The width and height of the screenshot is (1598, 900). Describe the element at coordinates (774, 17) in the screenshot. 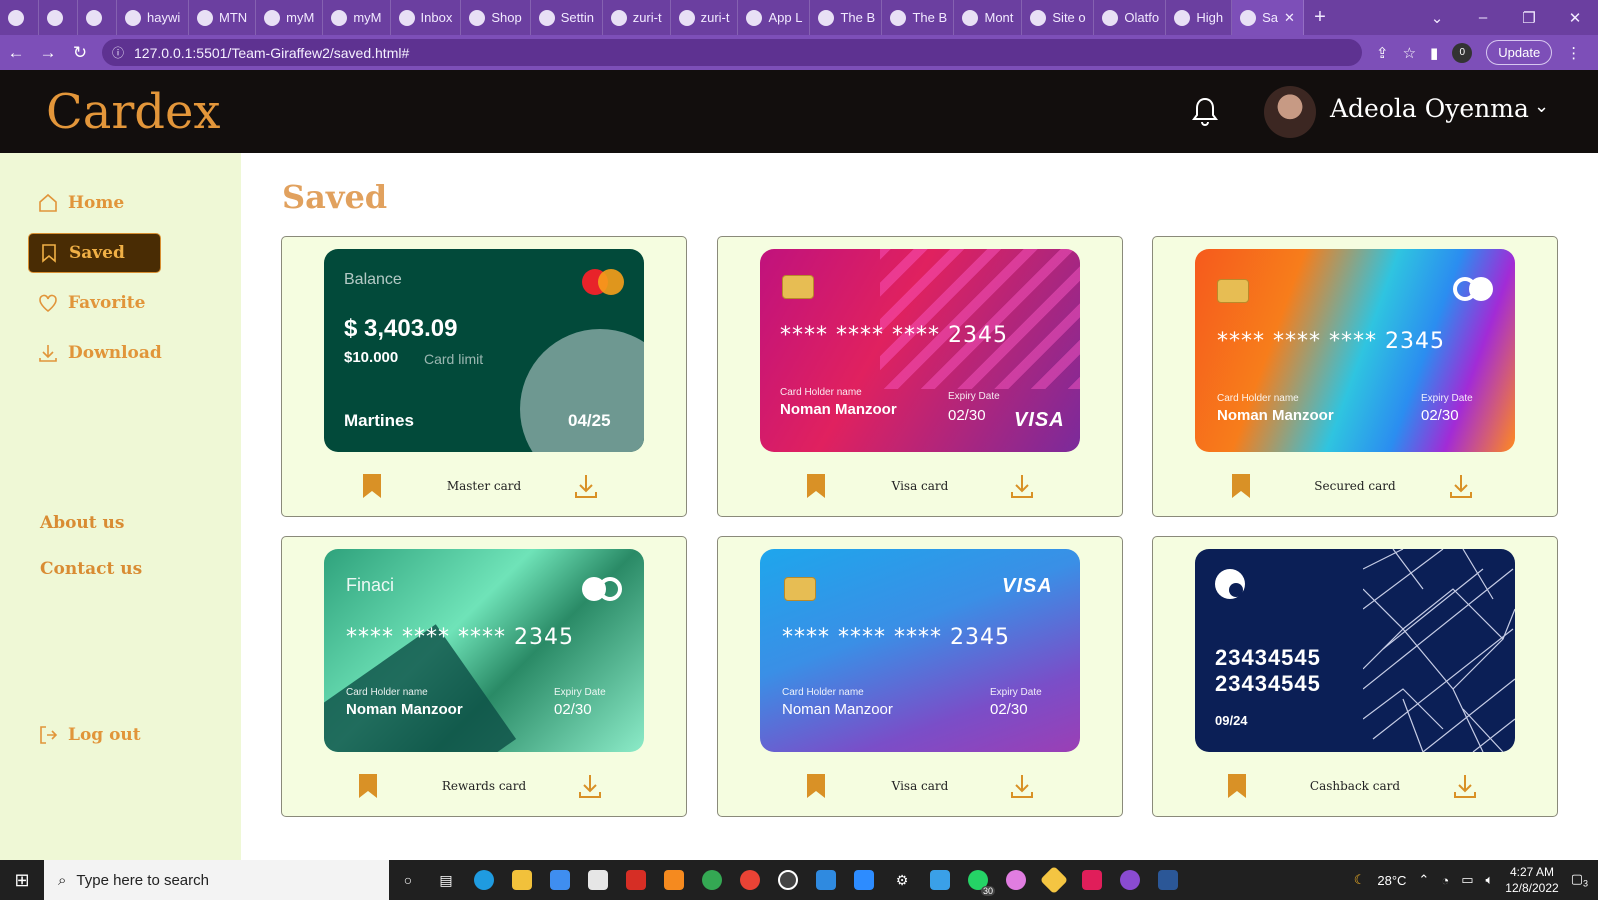

I see `browser-tab: App L` at that location.